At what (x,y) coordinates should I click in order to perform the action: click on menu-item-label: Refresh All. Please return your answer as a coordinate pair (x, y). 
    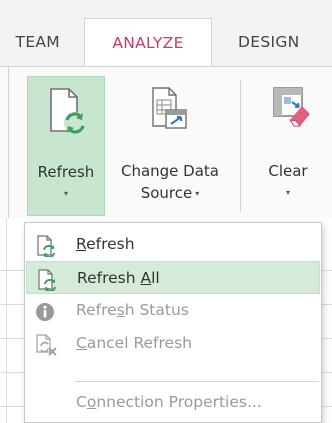
    Looking at the image, I should click on (118, 278).